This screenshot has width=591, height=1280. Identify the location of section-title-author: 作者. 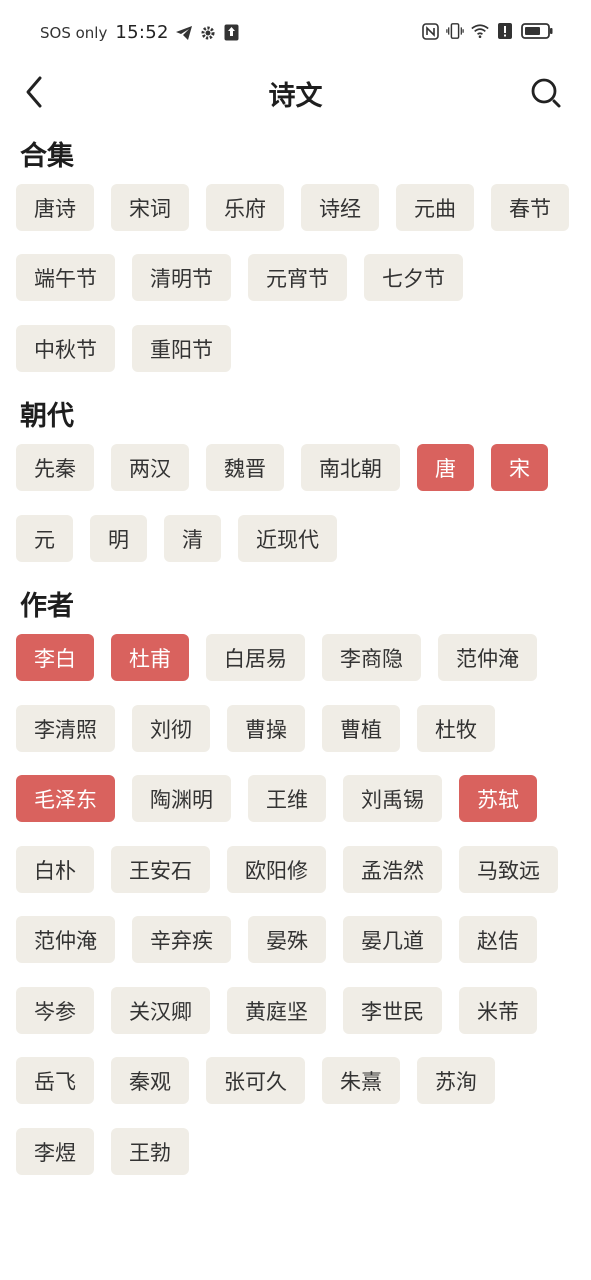
(47, 606).